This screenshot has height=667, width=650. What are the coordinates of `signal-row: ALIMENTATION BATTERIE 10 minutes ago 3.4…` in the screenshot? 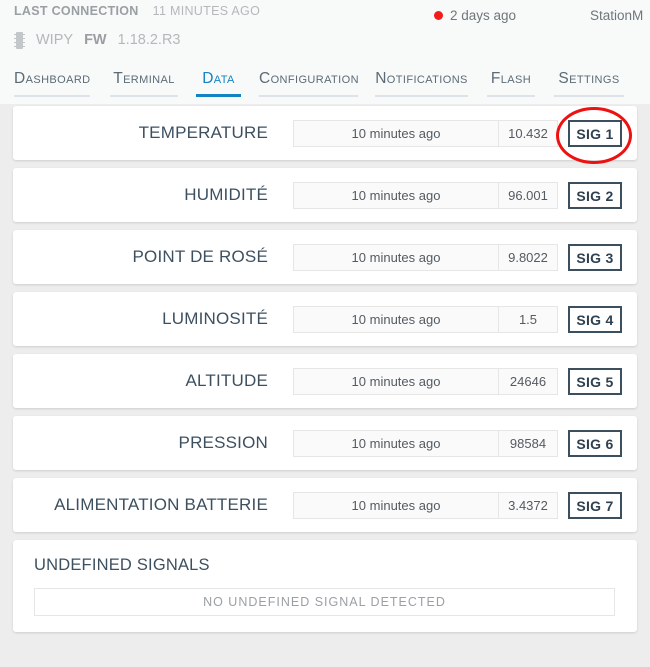 It's located at (325, 505).